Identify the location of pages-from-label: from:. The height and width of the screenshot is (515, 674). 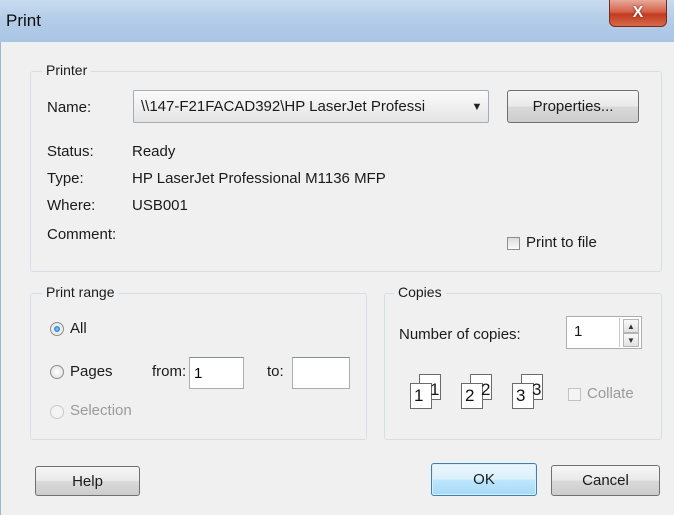
(169, 371).